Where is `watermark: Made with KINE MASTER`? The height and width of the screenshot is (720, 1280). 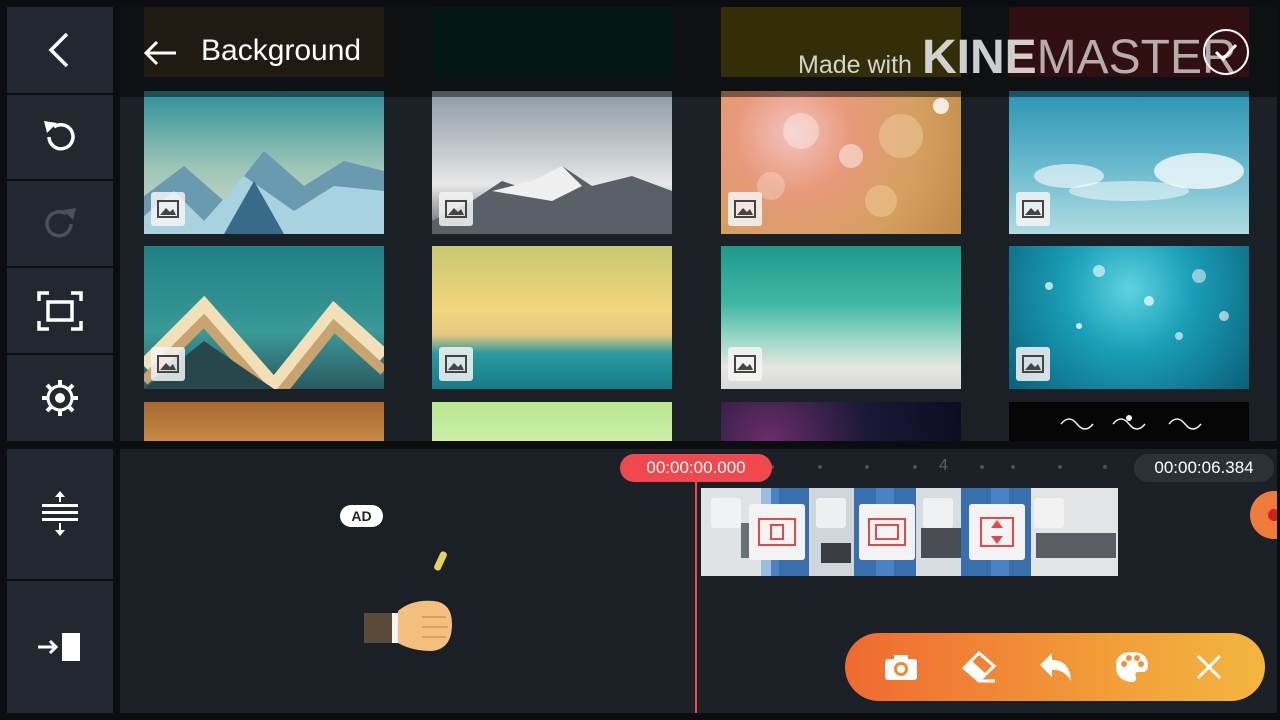 watermark: Made with KINE MASTER is located at coordinates (1017, 57).